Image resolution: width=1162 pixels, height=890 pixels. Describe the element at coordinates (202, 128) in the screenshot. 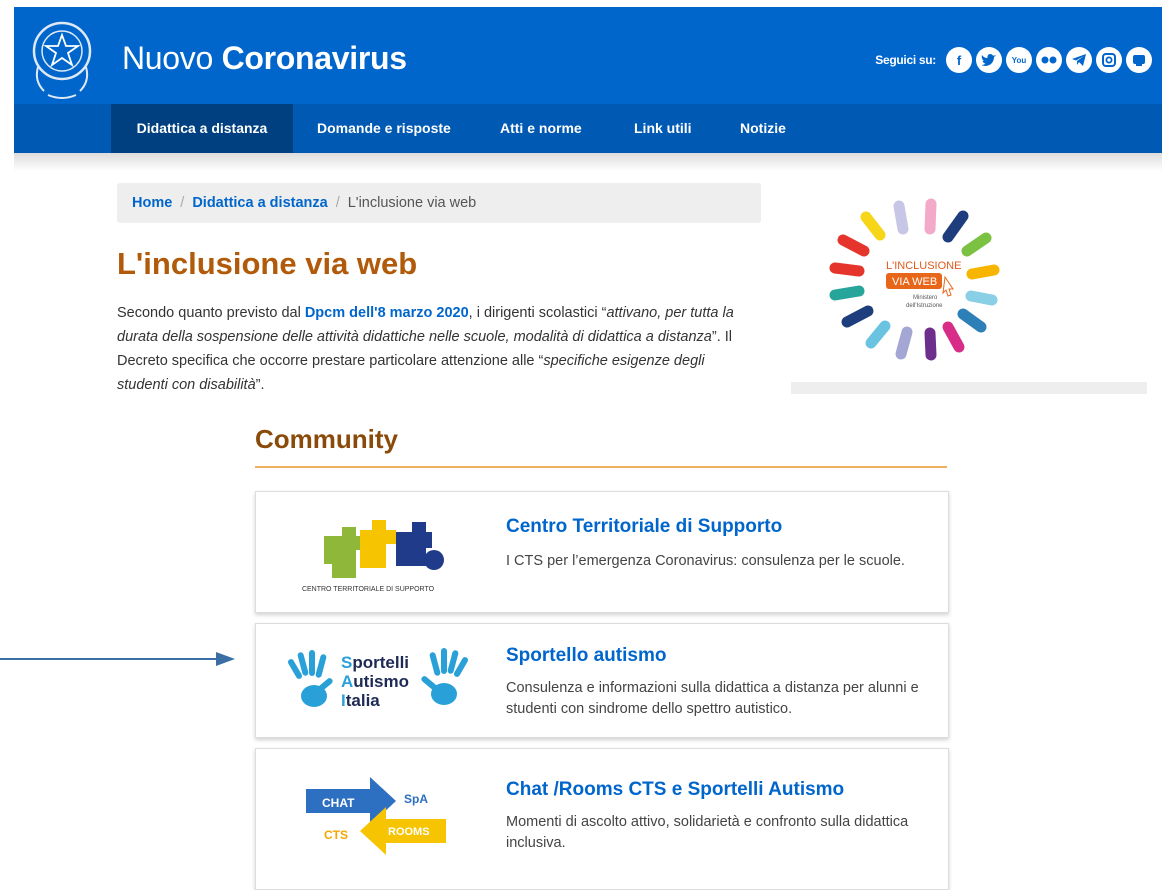

I see `nav-didattica-a-distanza: Didattica a distanza` at that location.